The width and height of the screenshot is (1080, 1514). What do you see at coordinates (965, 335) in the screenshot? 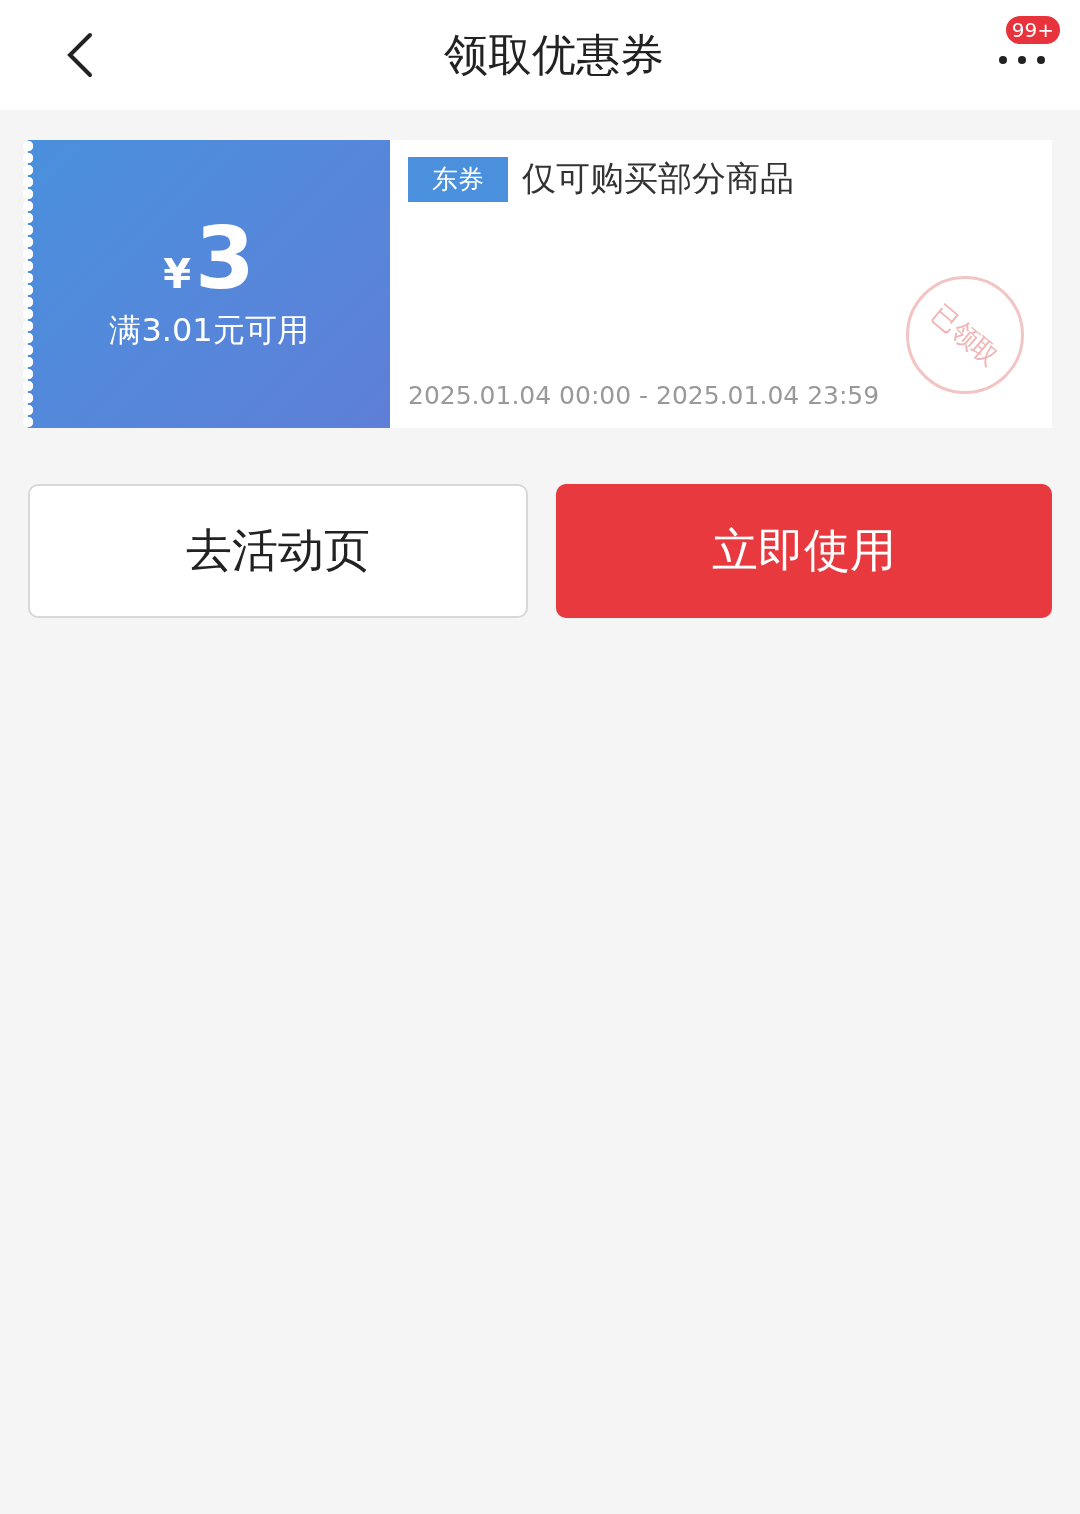
I see `claimed-stamp: 已领取` at bounding box center [965, 335].